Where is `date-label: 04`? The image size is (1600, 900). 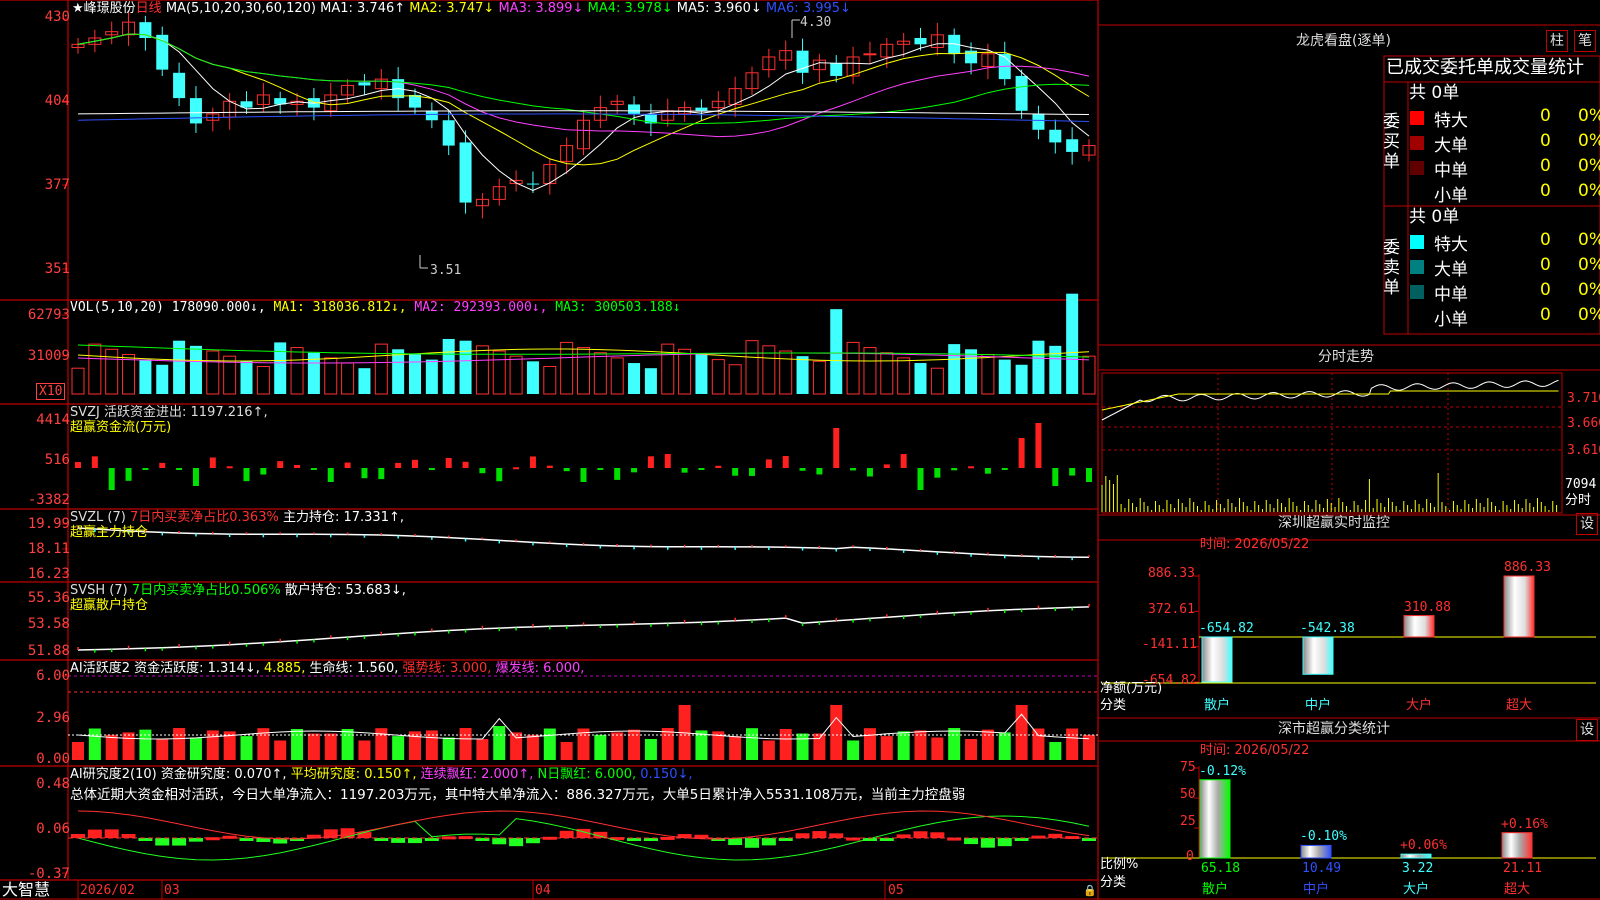 date-label: 04 is located at coordinates (543, 890).